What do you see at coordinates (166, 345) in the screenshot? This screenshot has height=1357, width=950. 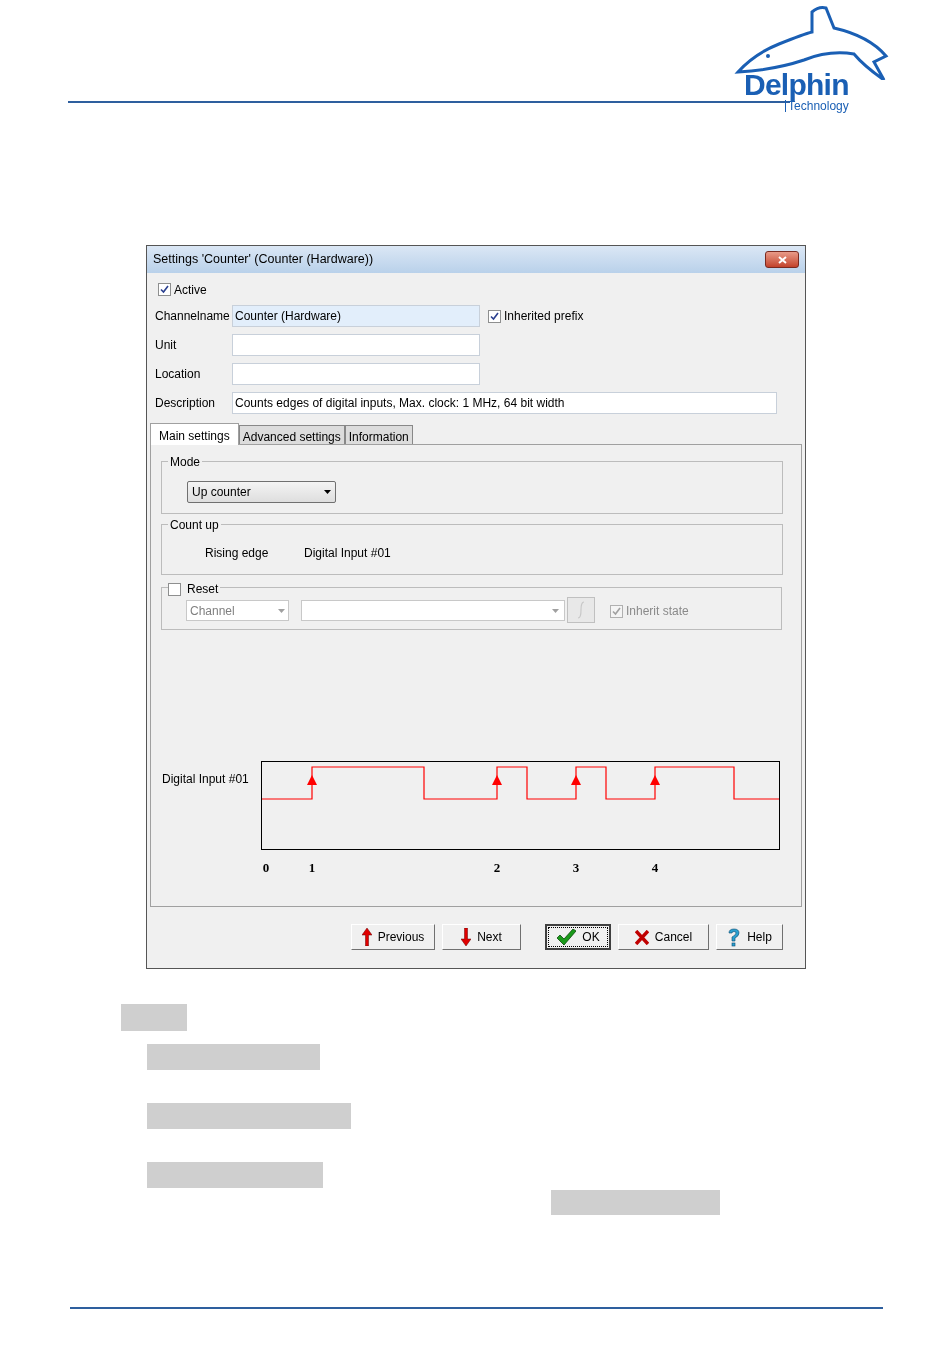 I see `field-label: Unit` at bounding box center [166, 345].